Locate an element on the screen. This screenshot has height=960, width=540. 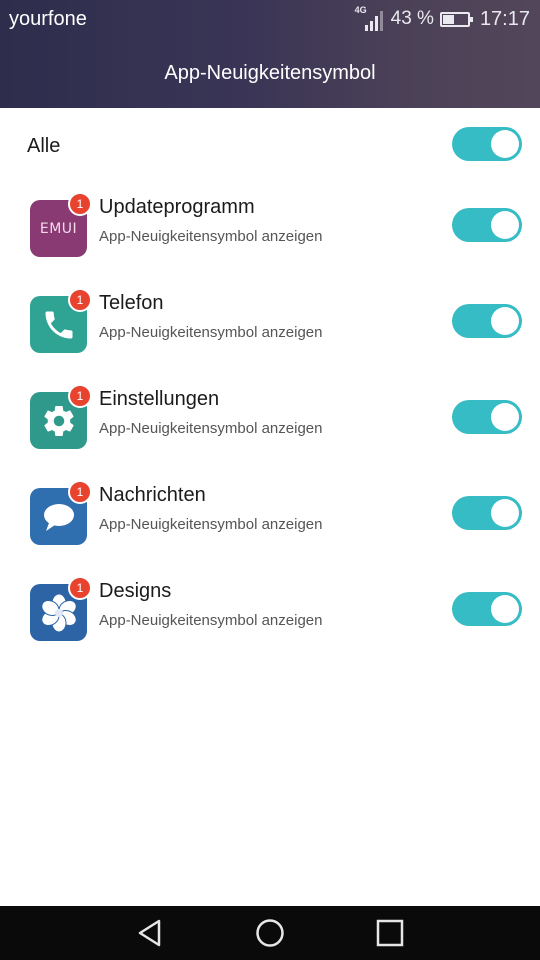
app-name: Designs is located at coordinates (135, 591).